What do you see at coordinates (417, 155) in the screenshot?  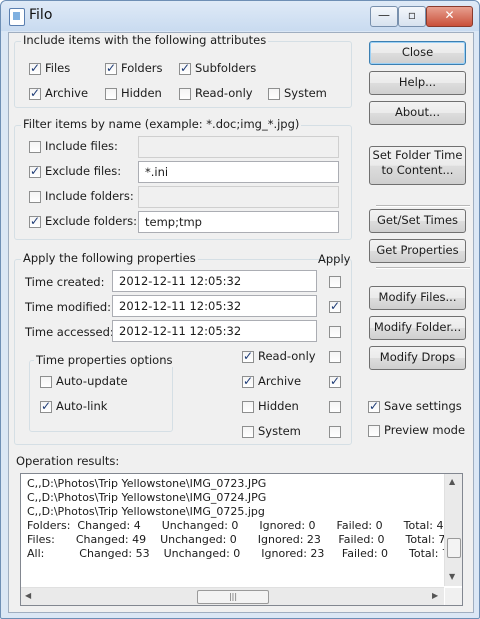 I see `set-folder-time-line1: Set Folder Time` at bounding box center [417, 155].